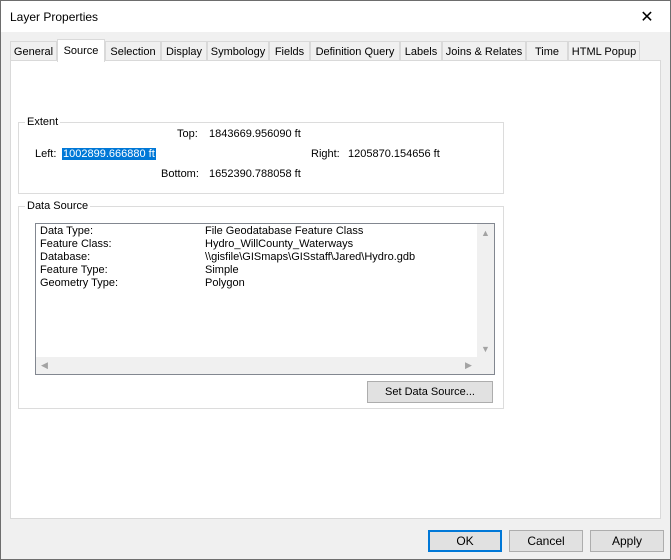 The height and width of the screenshot is (560, 671). I want to click on tab-definition-query: Definition Query, so click(355, 51).